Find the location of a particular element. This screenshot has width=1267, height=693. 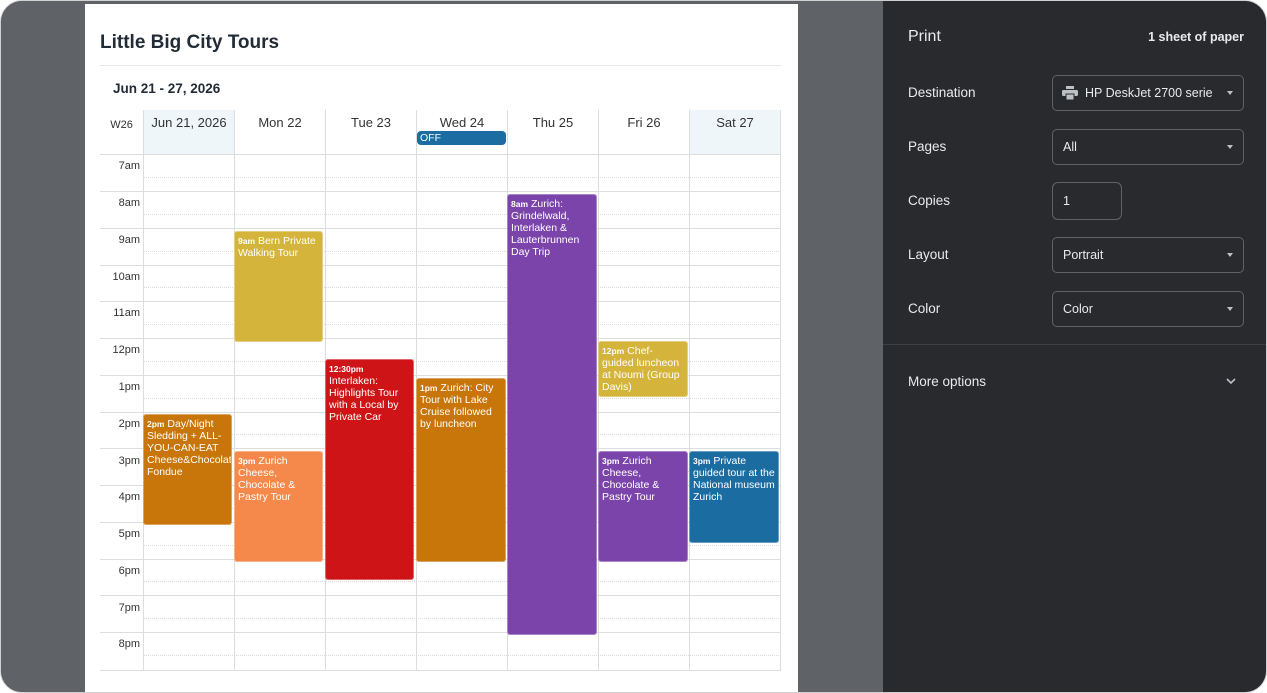

grid-bottom-line is located at coordinates (440, 670).